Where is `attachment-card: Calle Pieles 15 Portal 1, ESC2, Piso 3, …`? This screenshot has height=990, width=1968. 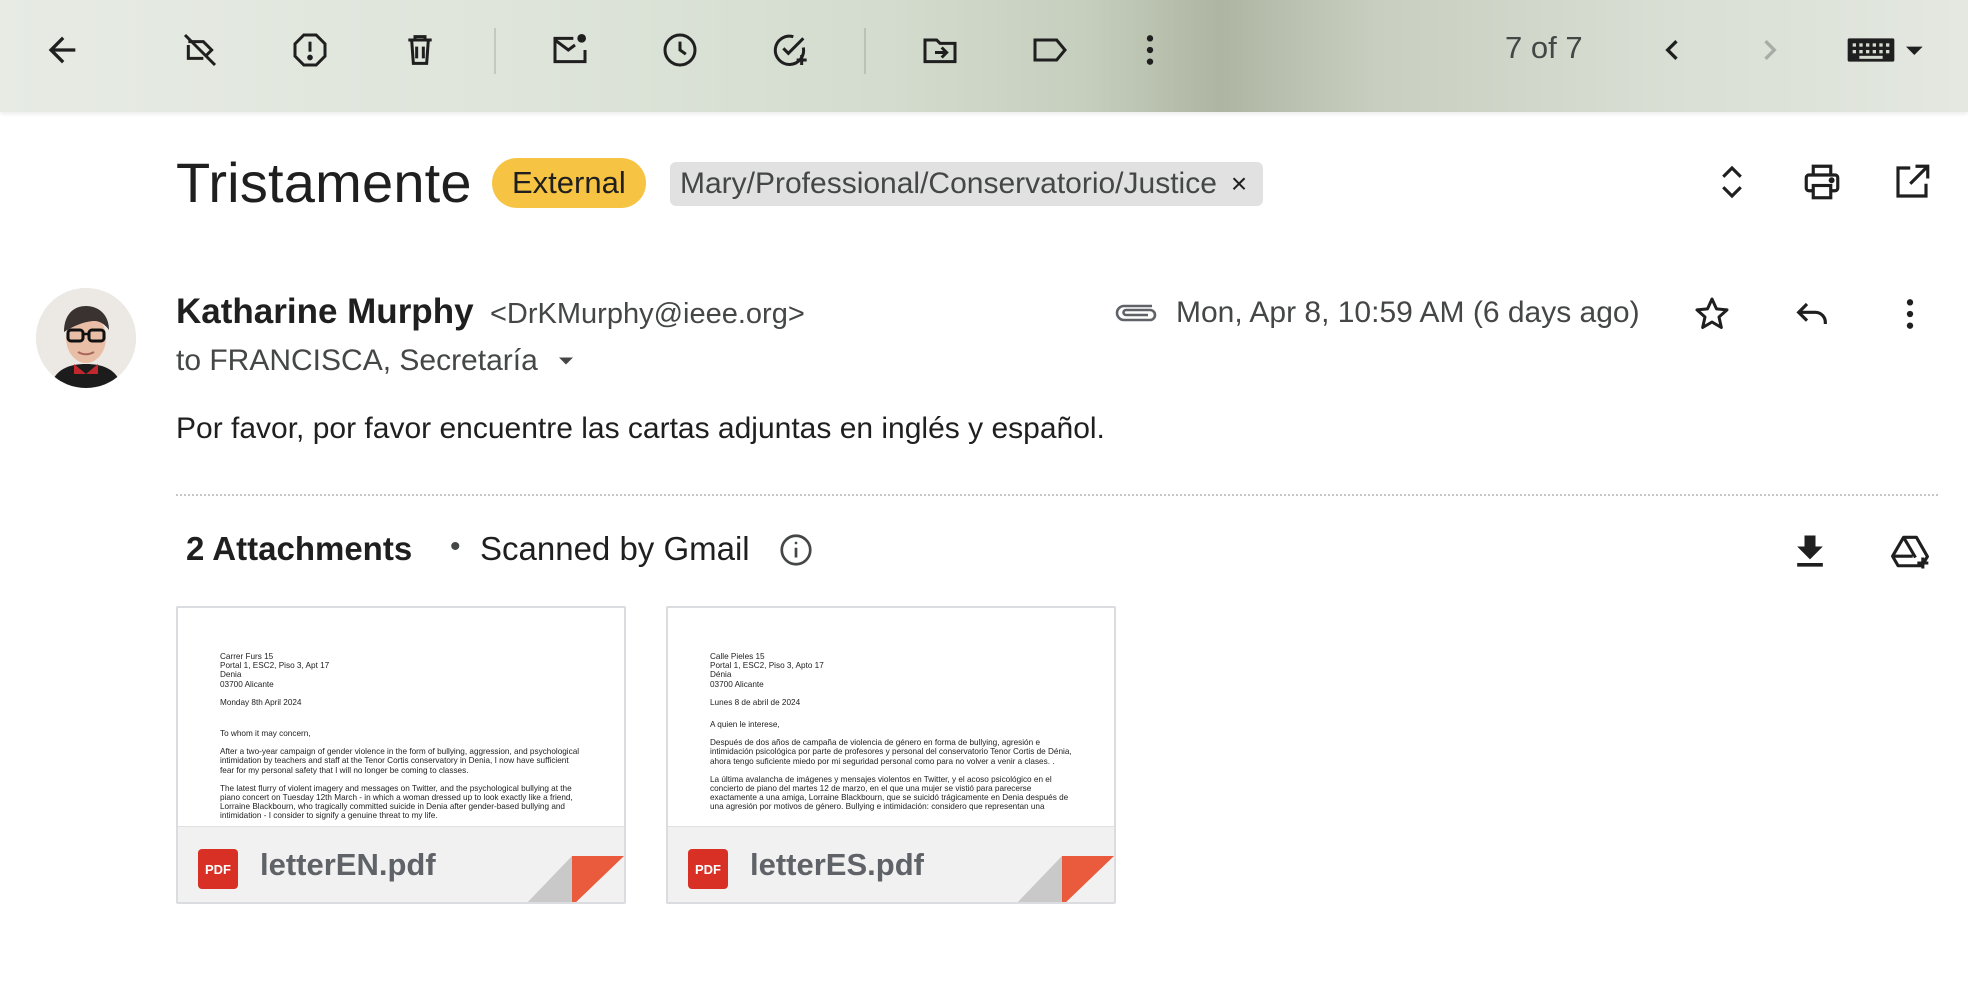
attachment-card: Calle Pieles 15 Portal 1, ESC2, Piso 3, … is located at coordinates (891, 755).